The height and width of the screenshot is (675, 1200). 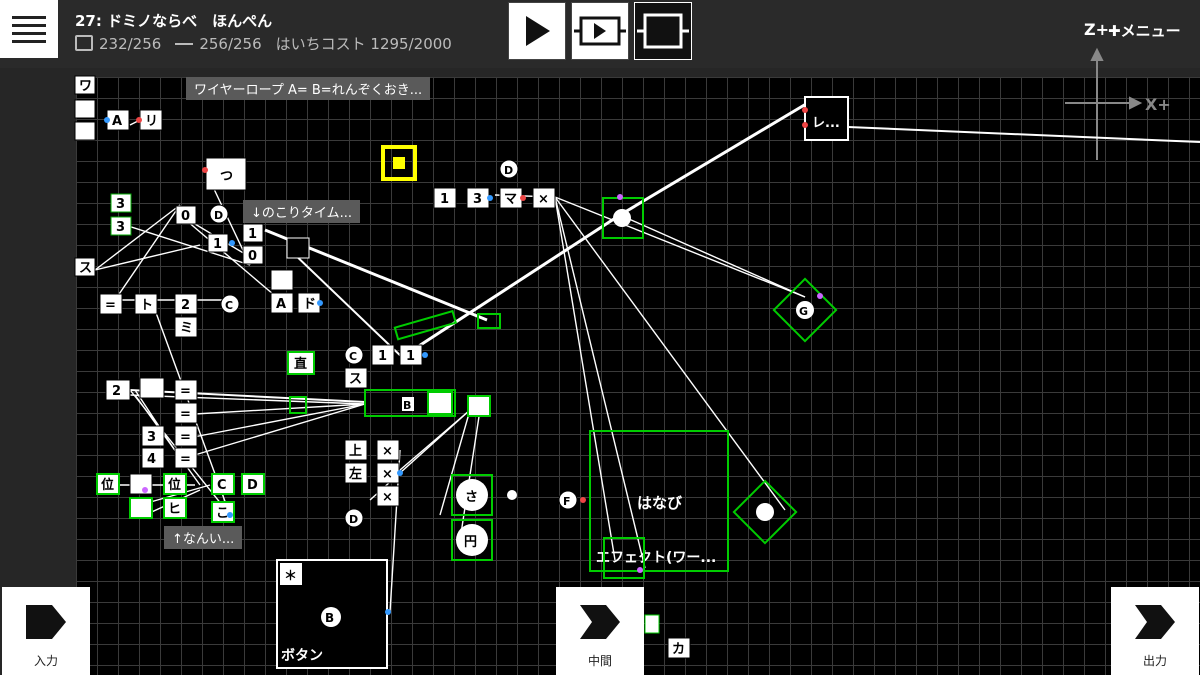 I want to click on svg-text: D, so click(x=353, y=519).